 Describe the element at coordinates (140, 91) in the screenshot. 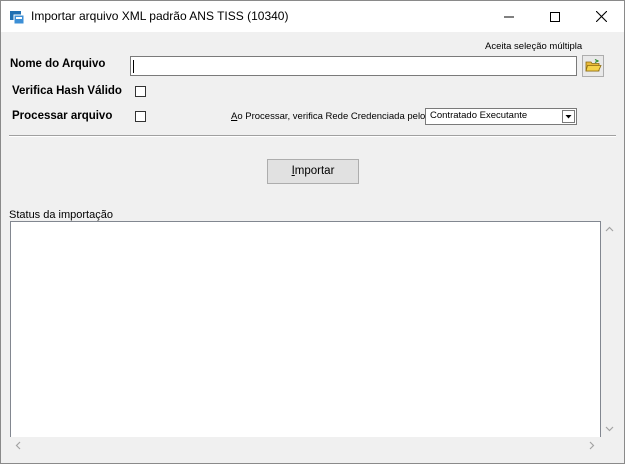

I see `verify-hash-checkbox` at that location.